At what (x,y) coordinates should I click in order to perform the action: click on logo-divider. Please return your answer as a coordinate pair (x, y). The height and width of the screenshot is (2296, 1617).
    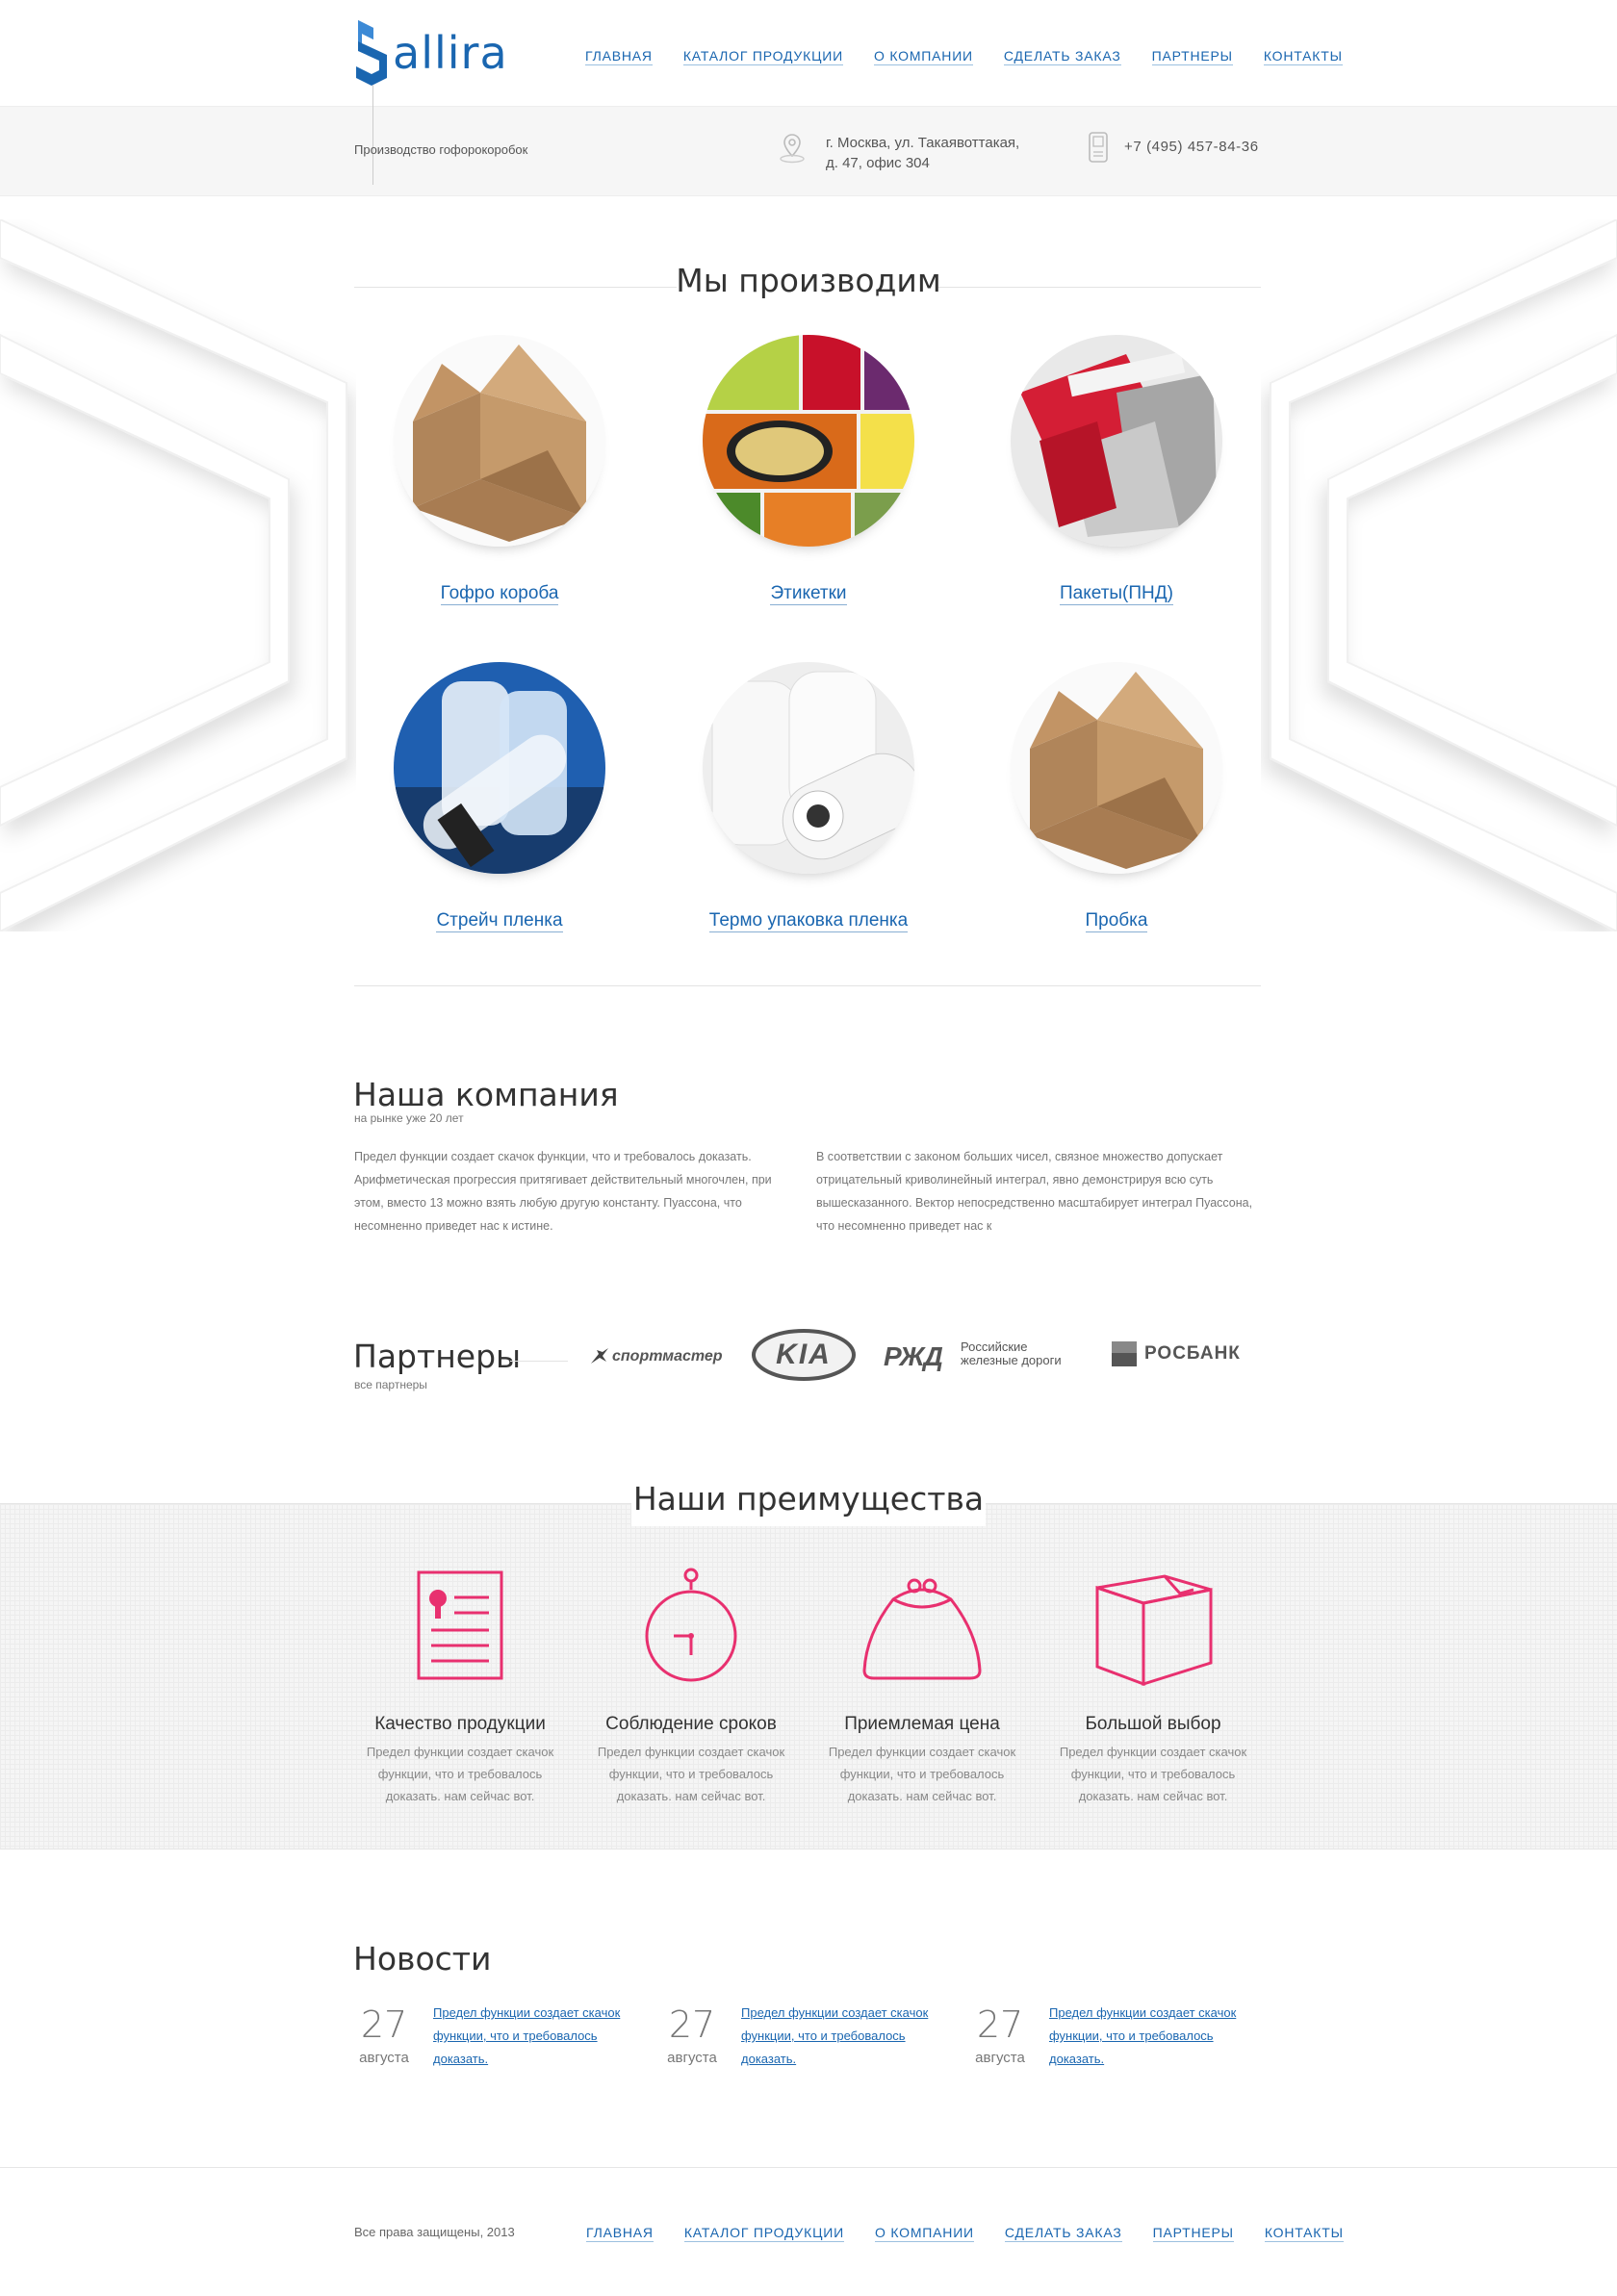
    Looking at the image, I should click on (372, 135).